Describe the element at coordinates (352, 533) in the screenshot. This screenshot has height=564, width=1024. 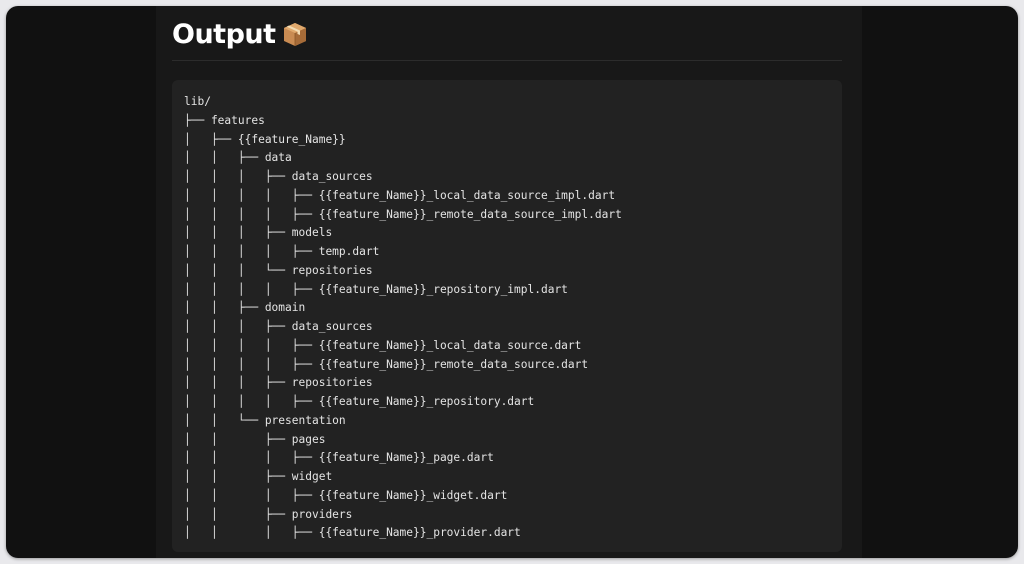
I see `code-line: │ │ │ ├── {{feature_Name}}_provider.dart` at that location.